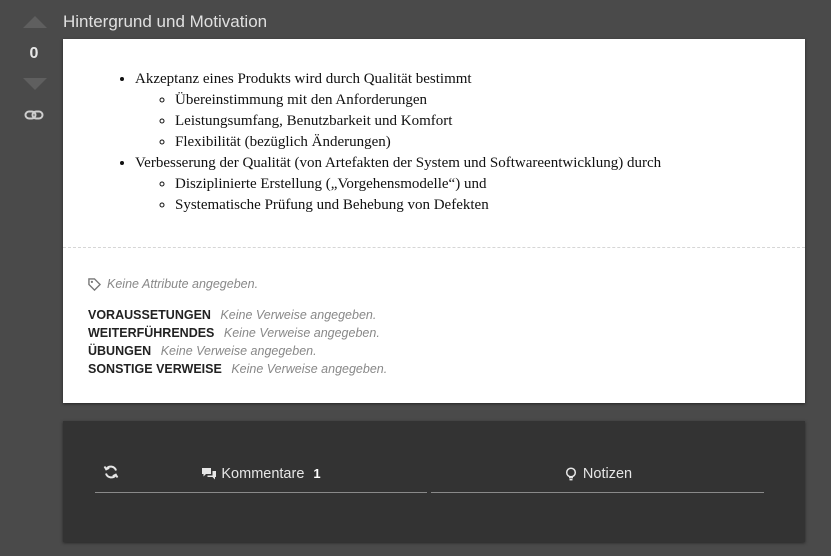  Describe the element at coordinates (209, 473) in the screenshot. I see `comments-icon` at that location.